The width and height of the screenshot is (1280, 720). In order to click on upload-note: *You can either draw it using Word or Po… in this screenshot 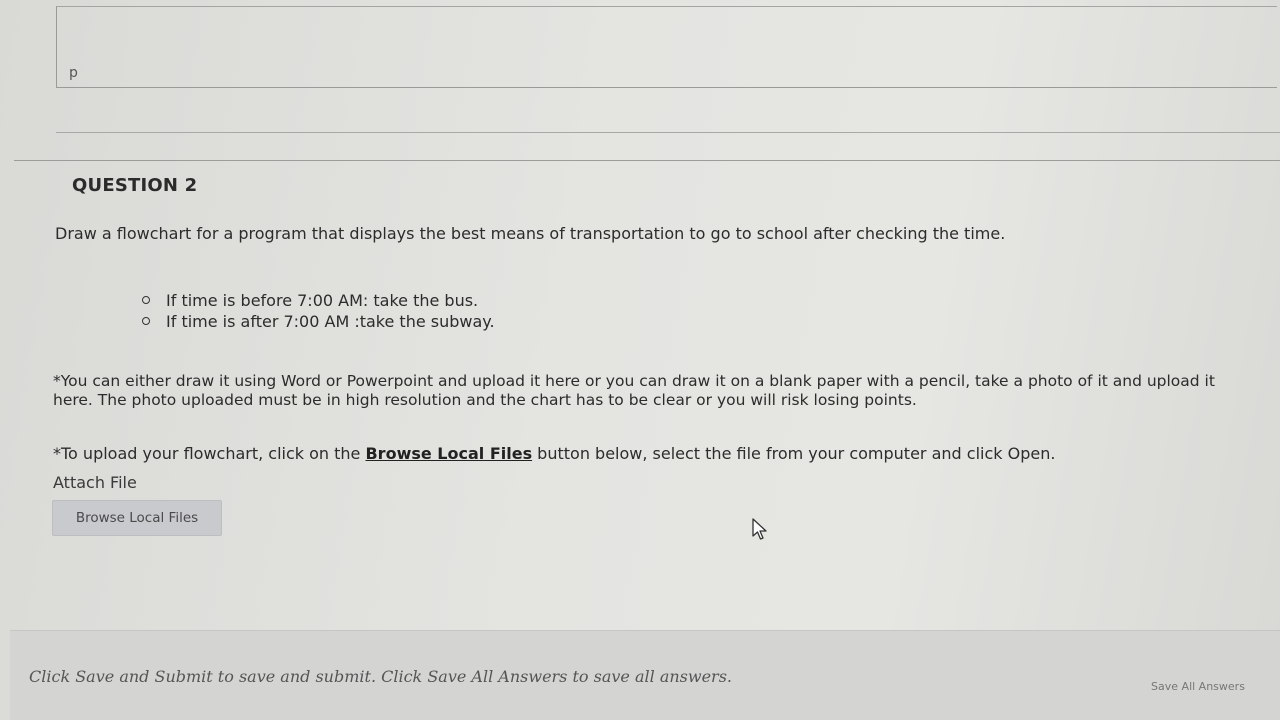, I will do `click(634, 390)`.